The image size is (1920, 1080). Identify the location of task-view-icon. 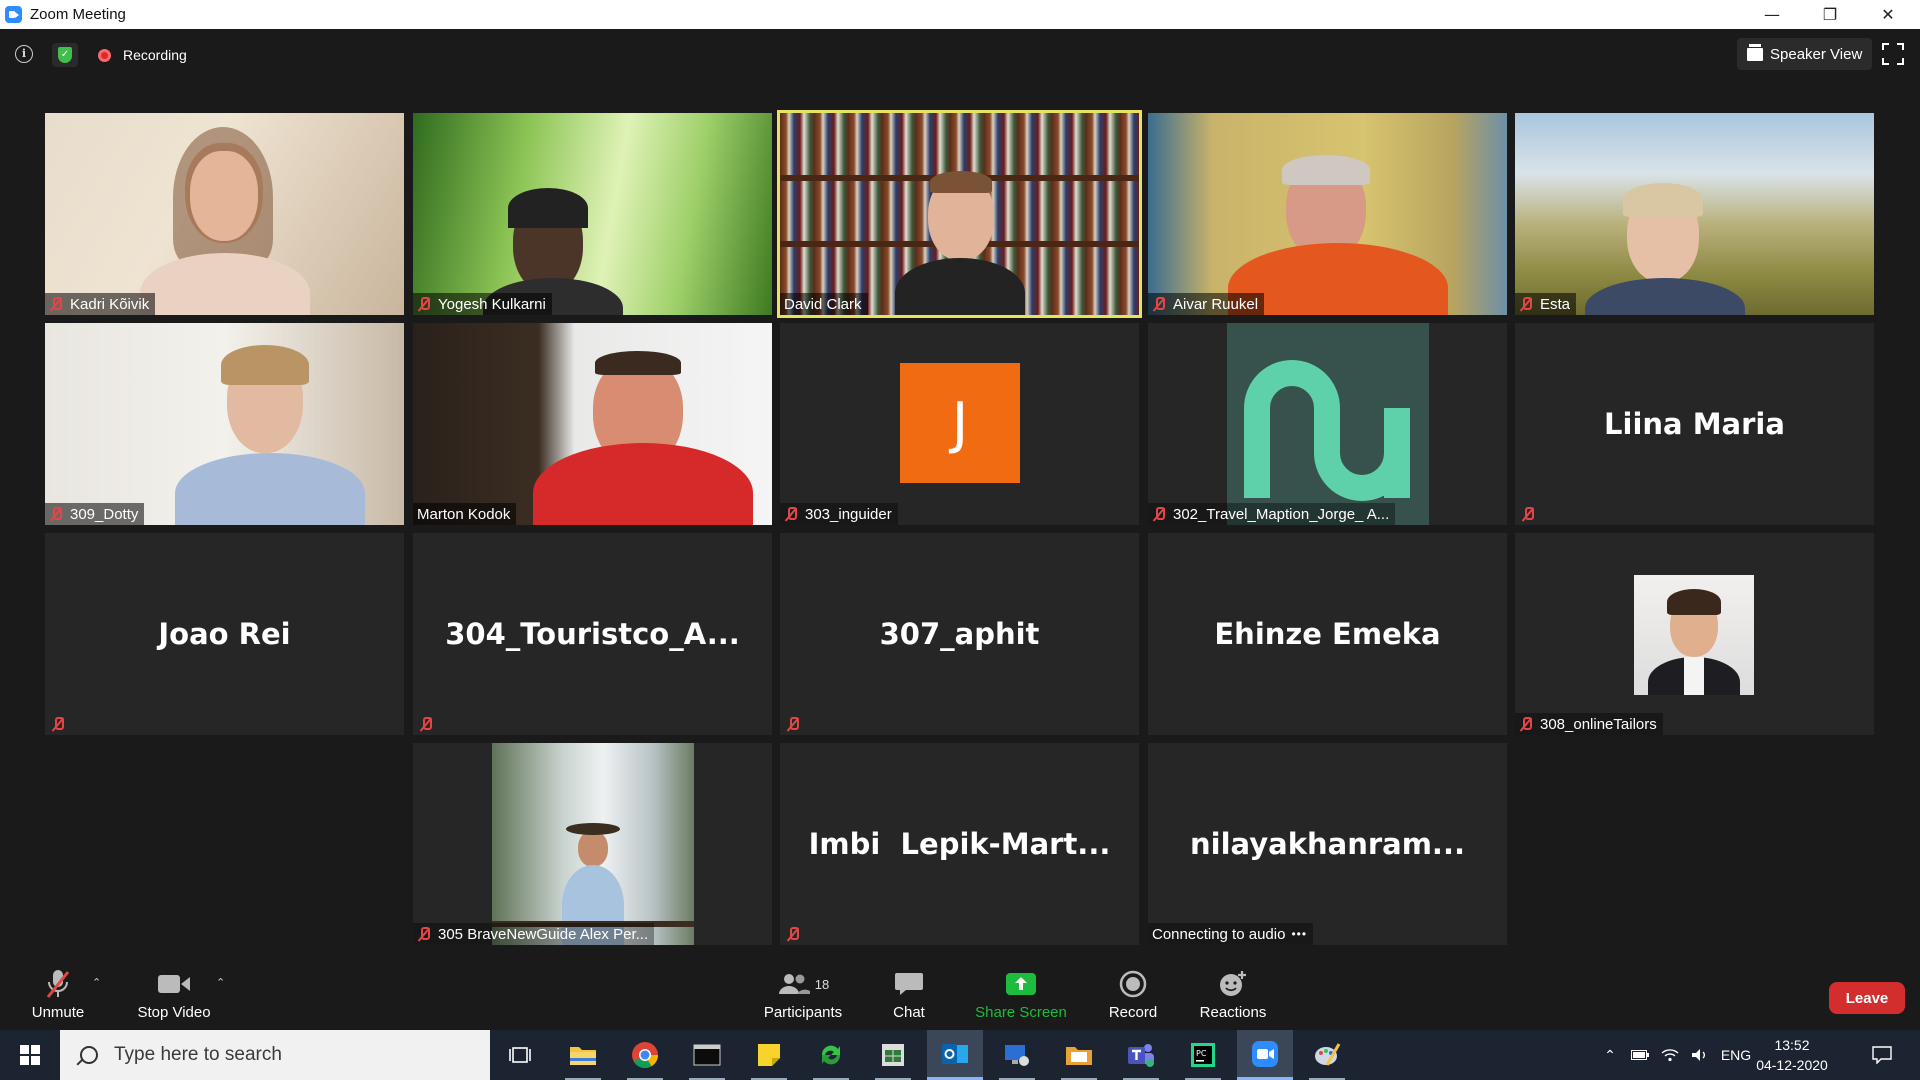
(520, 1055).